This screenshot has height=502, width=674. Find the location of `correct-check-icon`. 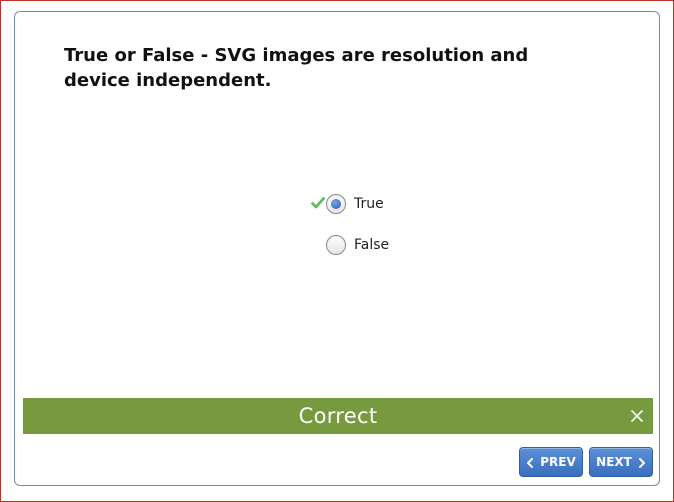

correct-check-icon is located at coordinates (318, 202).